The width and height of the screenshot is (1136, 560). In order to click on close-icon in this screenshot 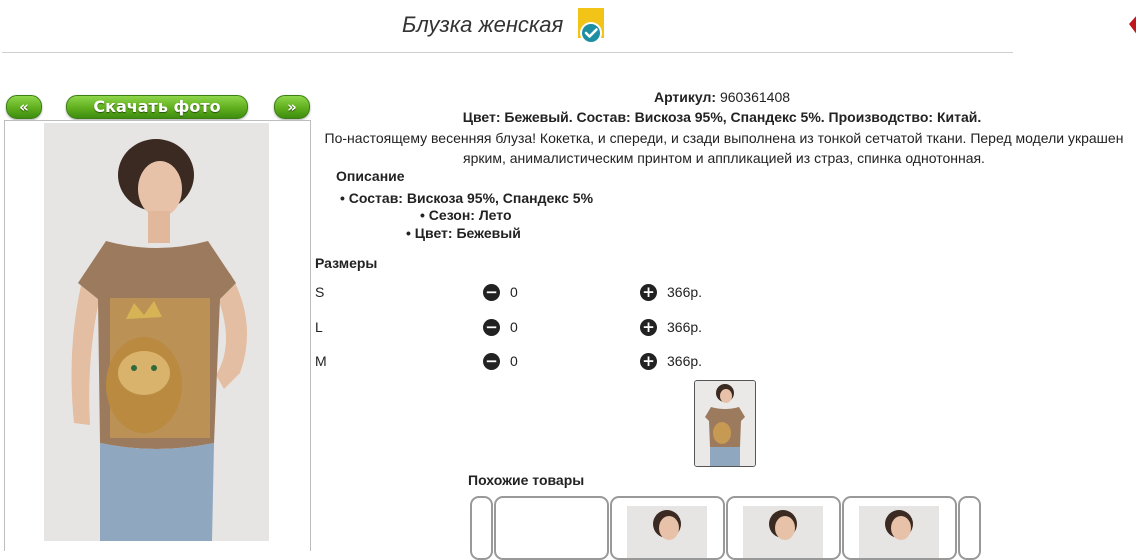, I will do `click(1130, 25)`.